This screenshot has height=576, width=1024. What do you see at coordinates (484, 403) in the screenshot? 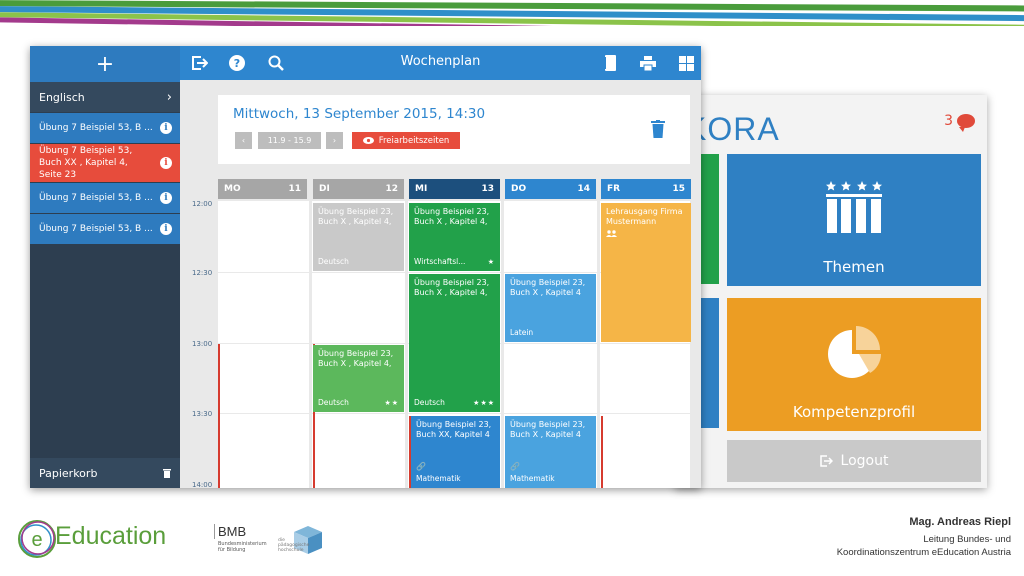
I see `star-rating: ★★★` at bounding box center [484, 403].